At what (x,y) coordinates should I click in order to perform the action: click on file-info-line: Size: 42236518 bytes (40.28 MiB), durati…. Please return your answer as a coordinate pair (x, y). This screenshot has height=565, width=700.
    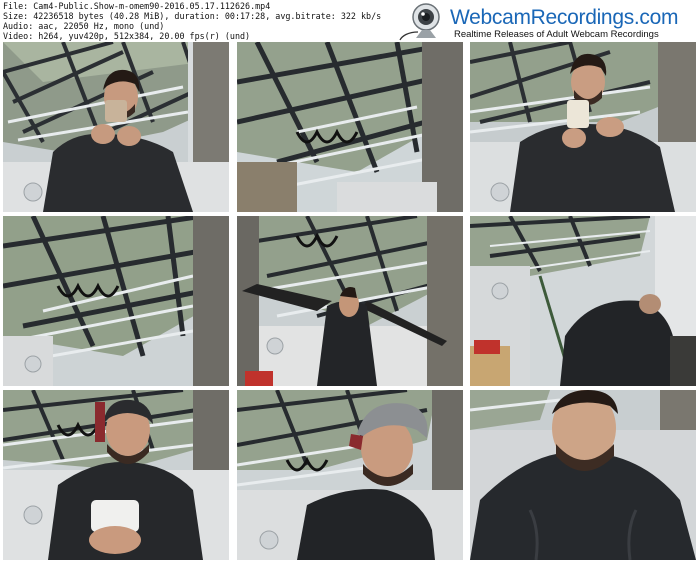
    Looking at the image, I should click on (192, 16).